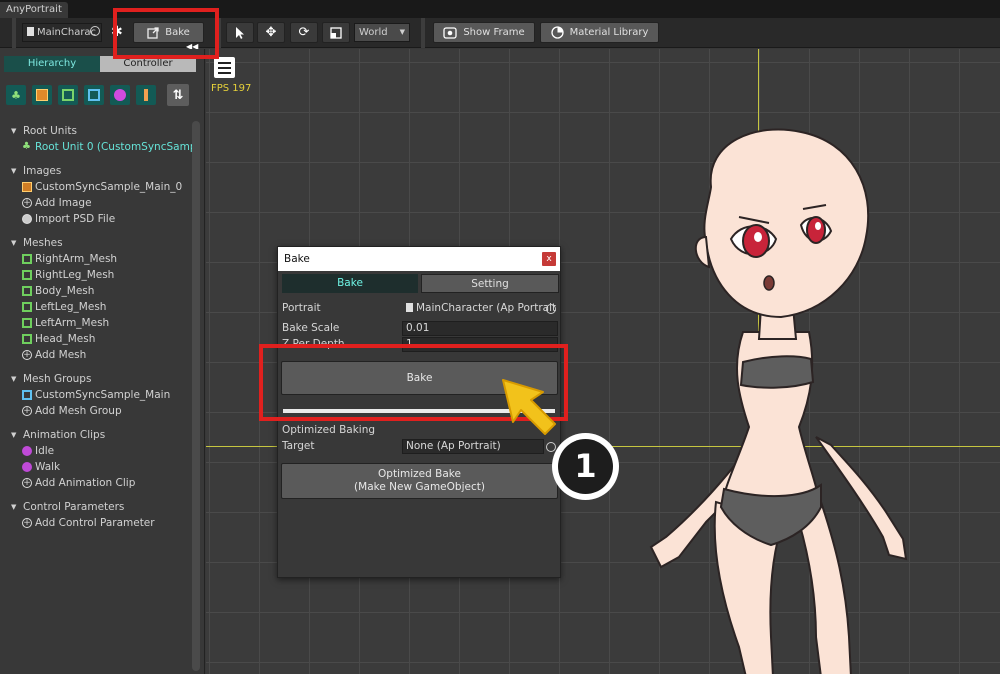 This screenshot has height=674, width=1000. I want to click on list-item-mesh: LeftLeg_Mesh, so click(97, 307).